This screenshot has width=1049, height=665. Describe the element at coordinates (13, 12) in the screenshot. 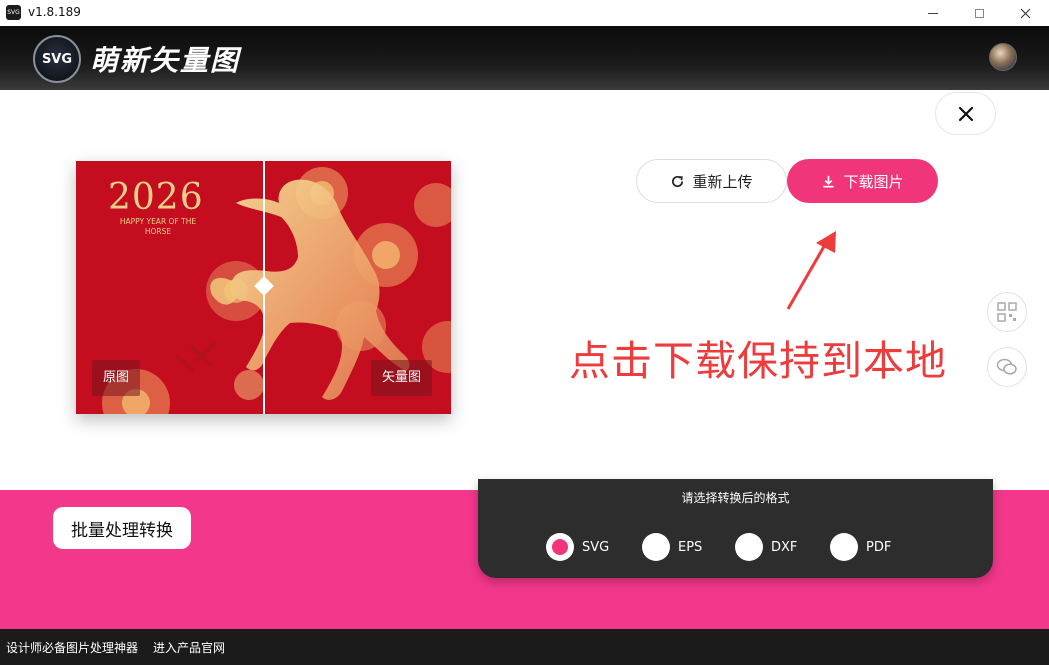

I see `app-icon: SVG` at that location.